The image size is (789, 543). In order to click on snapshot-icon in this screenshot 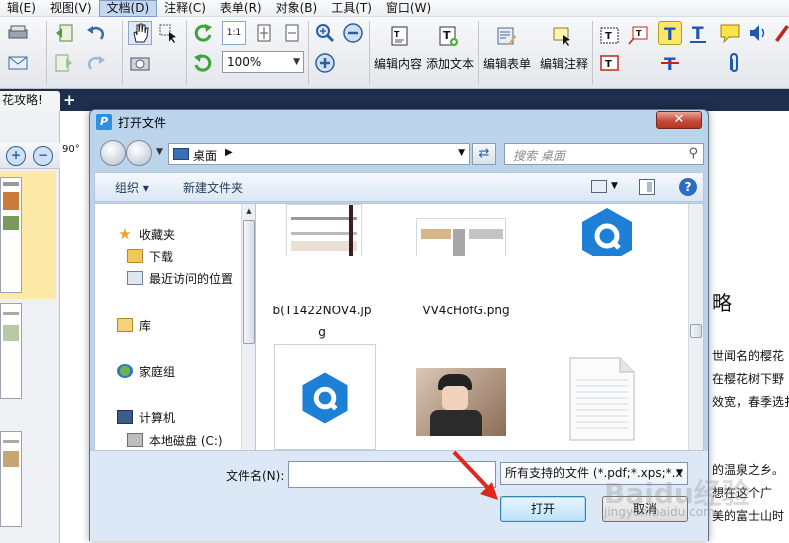, I will do `click(140, 63)`.